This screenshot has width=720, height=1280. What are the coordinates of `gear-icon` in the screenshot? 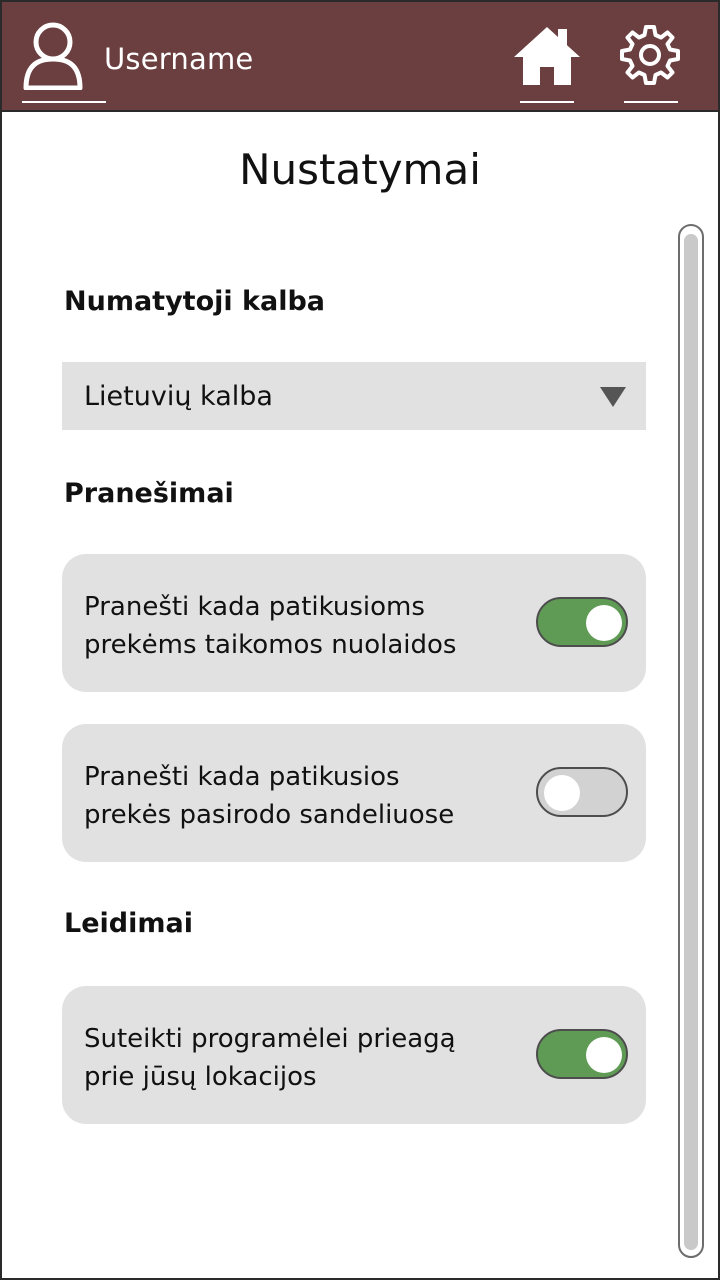 It's located at (650, 55).